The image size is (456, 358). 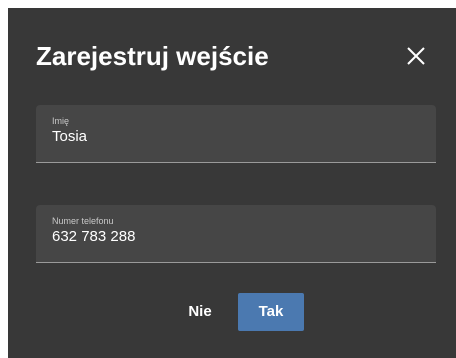 What do you see at coordinates (200, 312) in the screenshot?
I see `no-button: Nie` at bounding box center [200, 312].